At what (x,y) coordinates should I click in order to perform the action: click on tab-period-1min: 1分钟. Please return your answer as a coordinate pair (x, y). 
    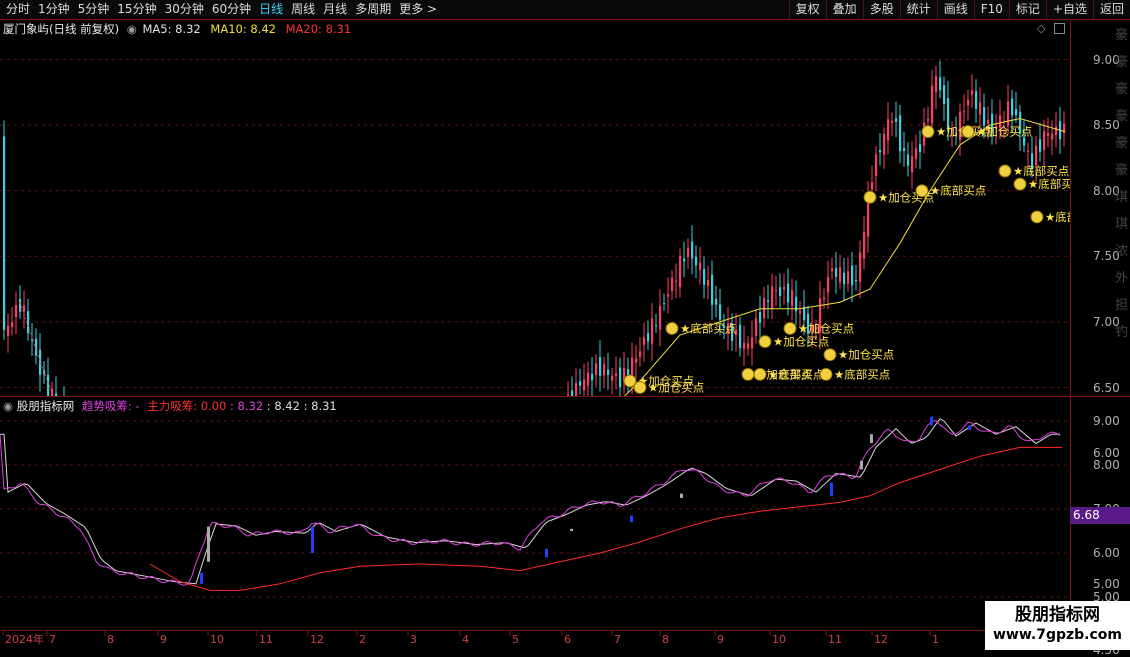
    Looking at the image, I should click on (54, 9).